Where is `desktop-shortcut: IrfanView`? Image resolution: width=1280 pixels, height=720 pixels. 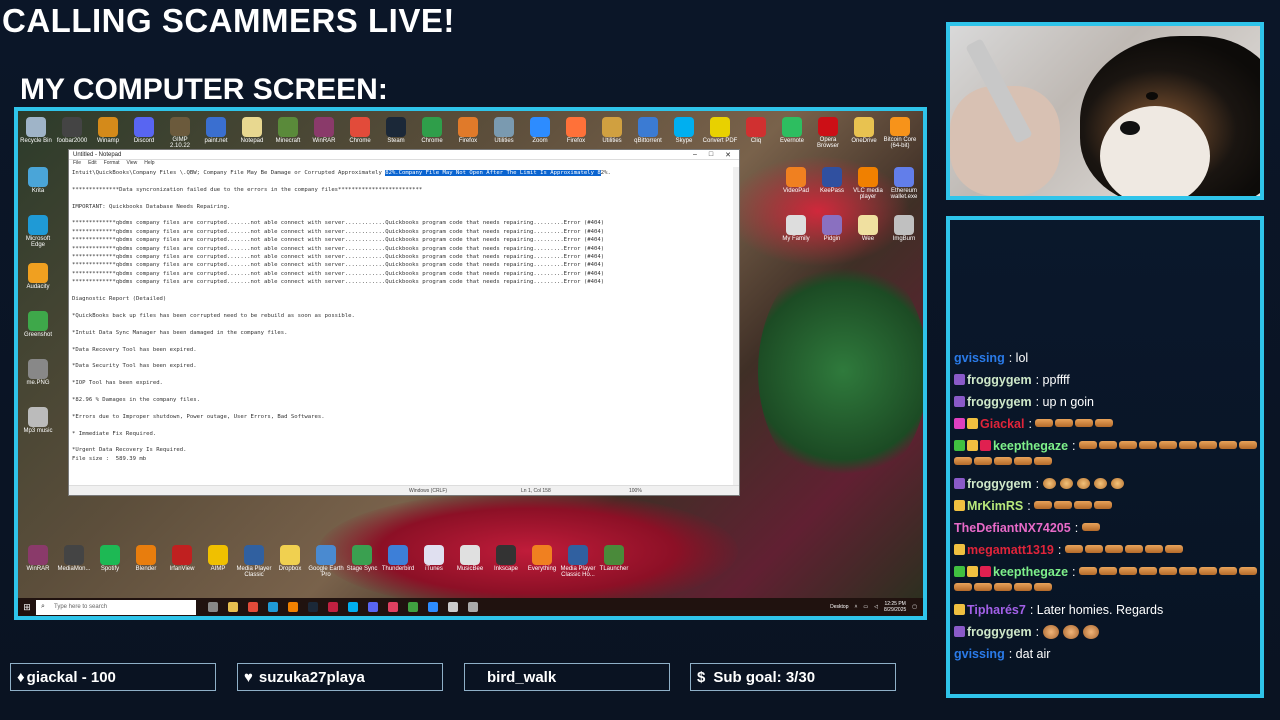
desktop-shortcut: IrfanView is located at coordinates (182, 559).